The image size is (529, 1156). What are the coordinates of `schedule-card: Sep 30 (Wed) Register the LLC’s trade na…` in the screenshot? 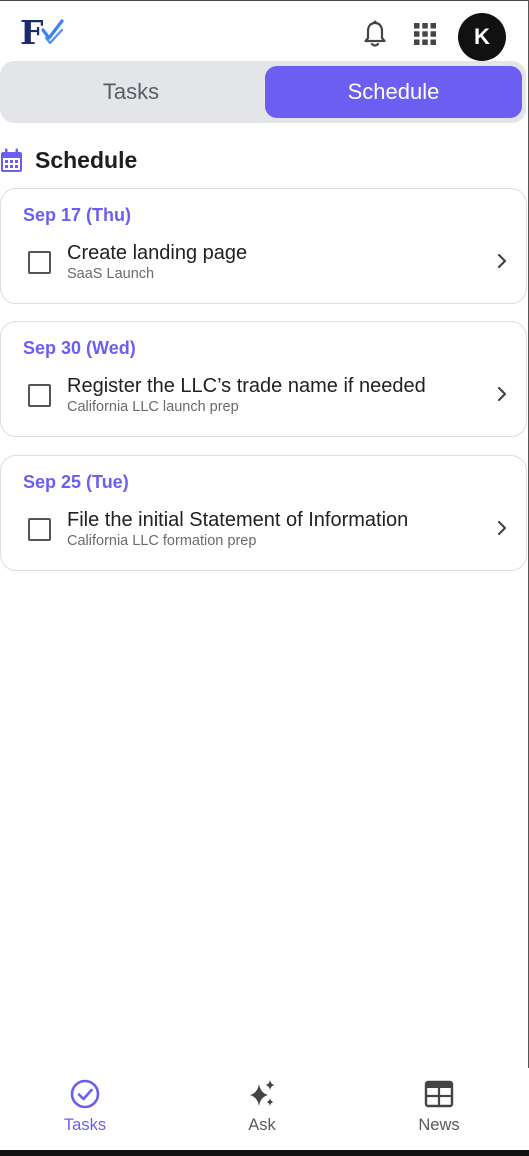 It's located at (263, 379).